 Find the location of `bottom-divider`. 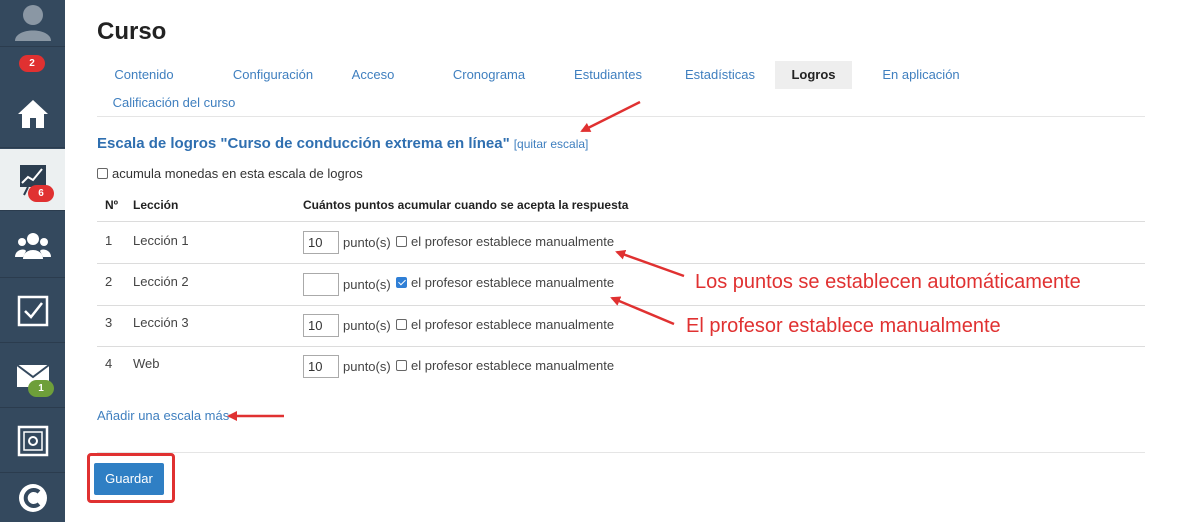

bottom-divider is located at coordinates (621, 452).